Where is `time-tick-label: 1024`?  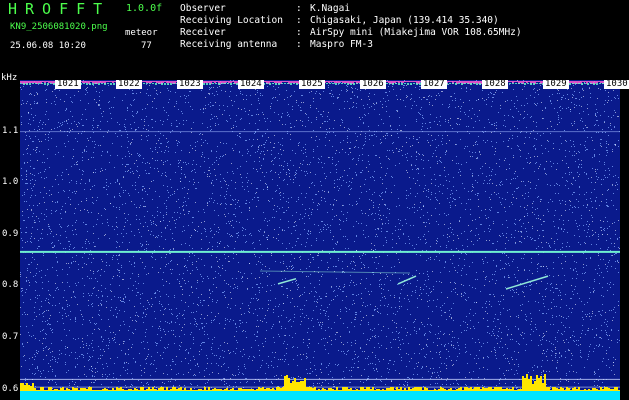
time-tick-label: 1024 is located at coordinates (251, 84).